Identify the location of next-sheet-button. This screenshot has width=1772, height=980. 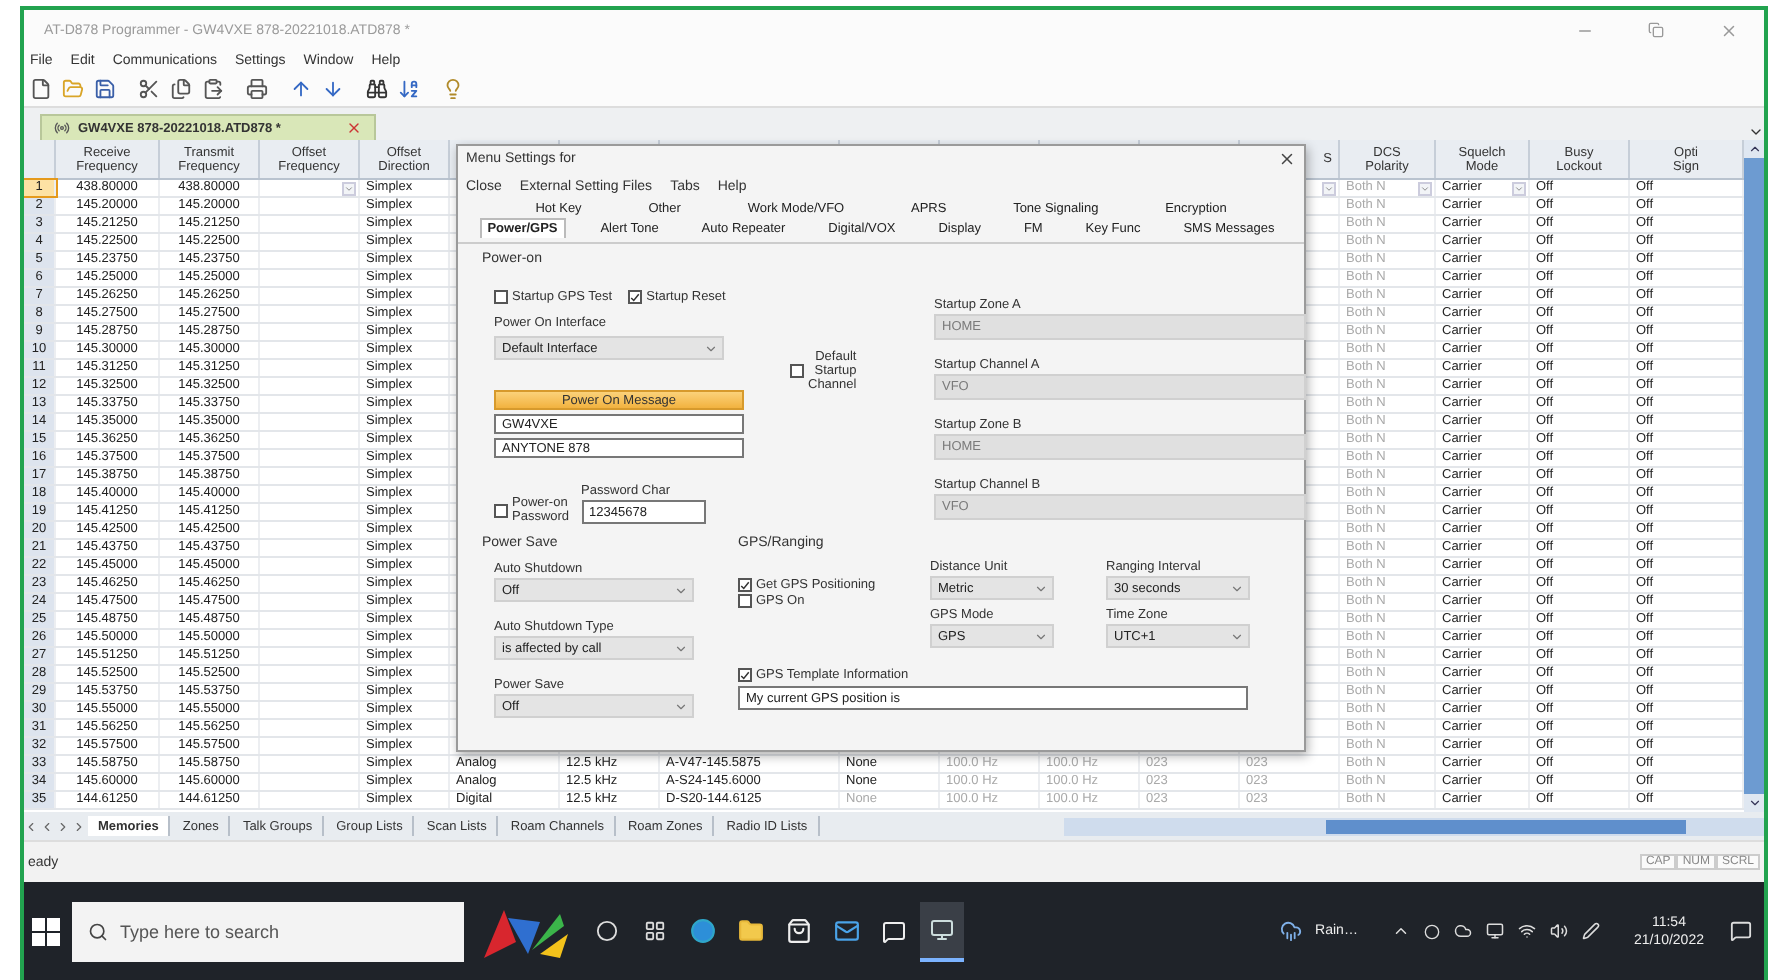
(63, 826).